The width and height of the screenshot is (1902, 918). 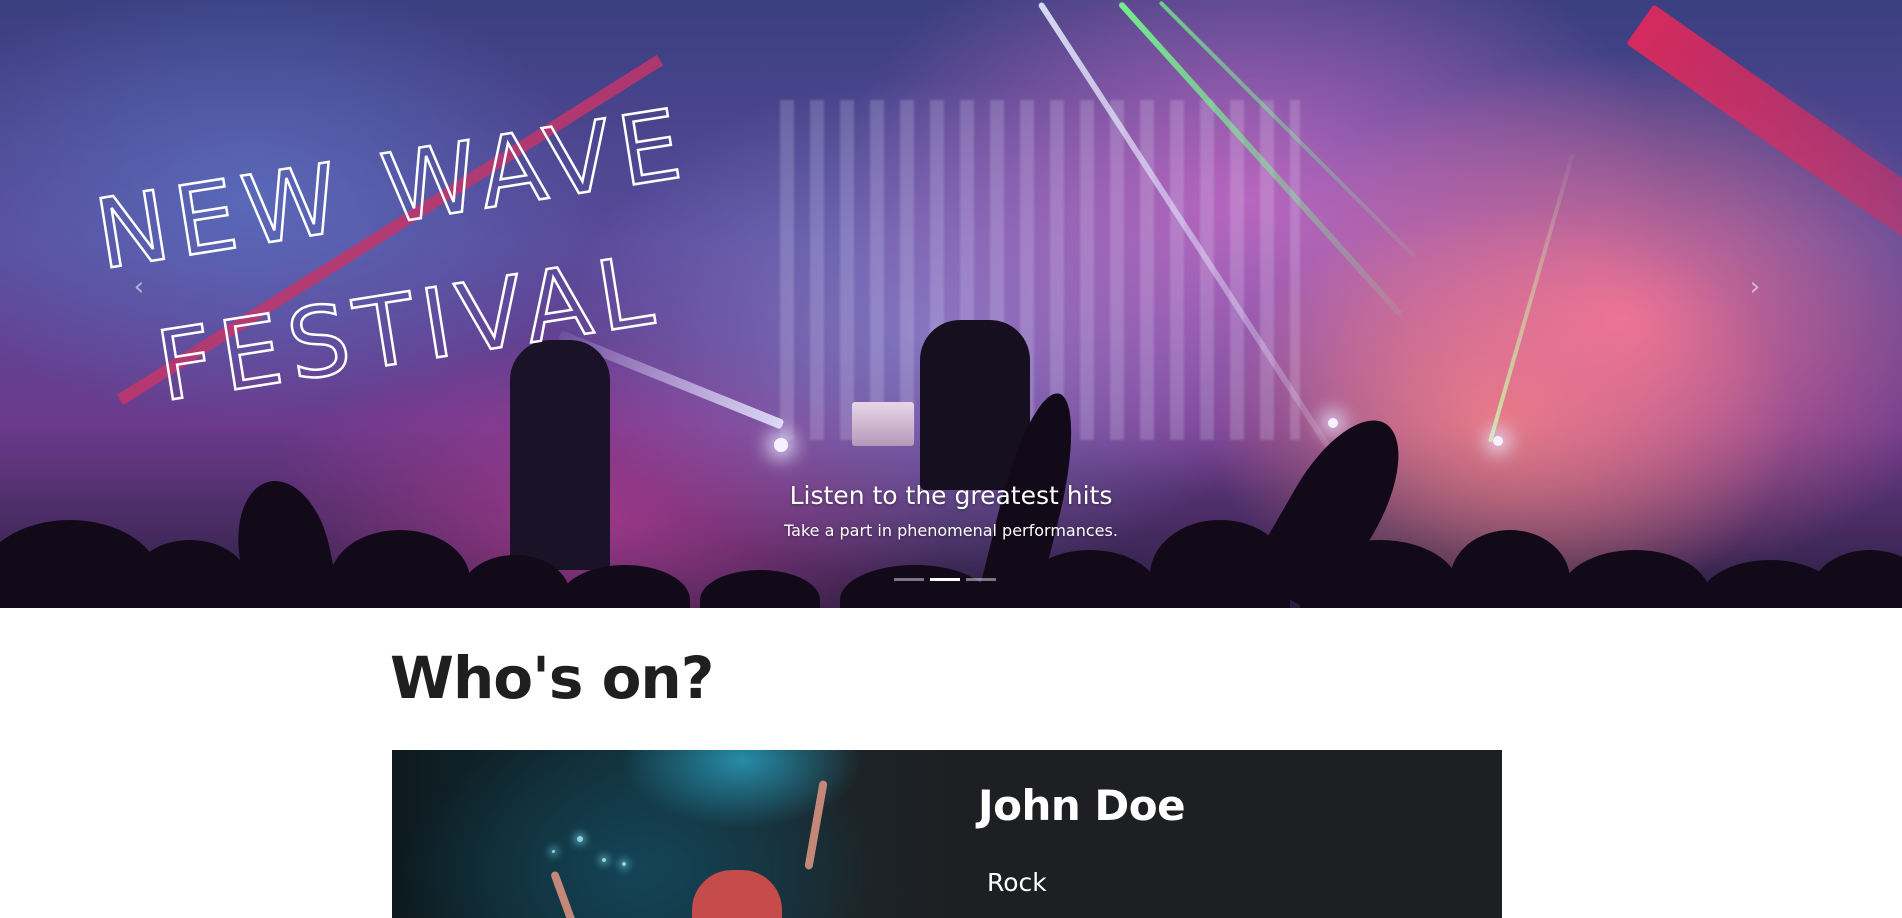 I want to click on carousel-indicators, so click(x=945, y=581).